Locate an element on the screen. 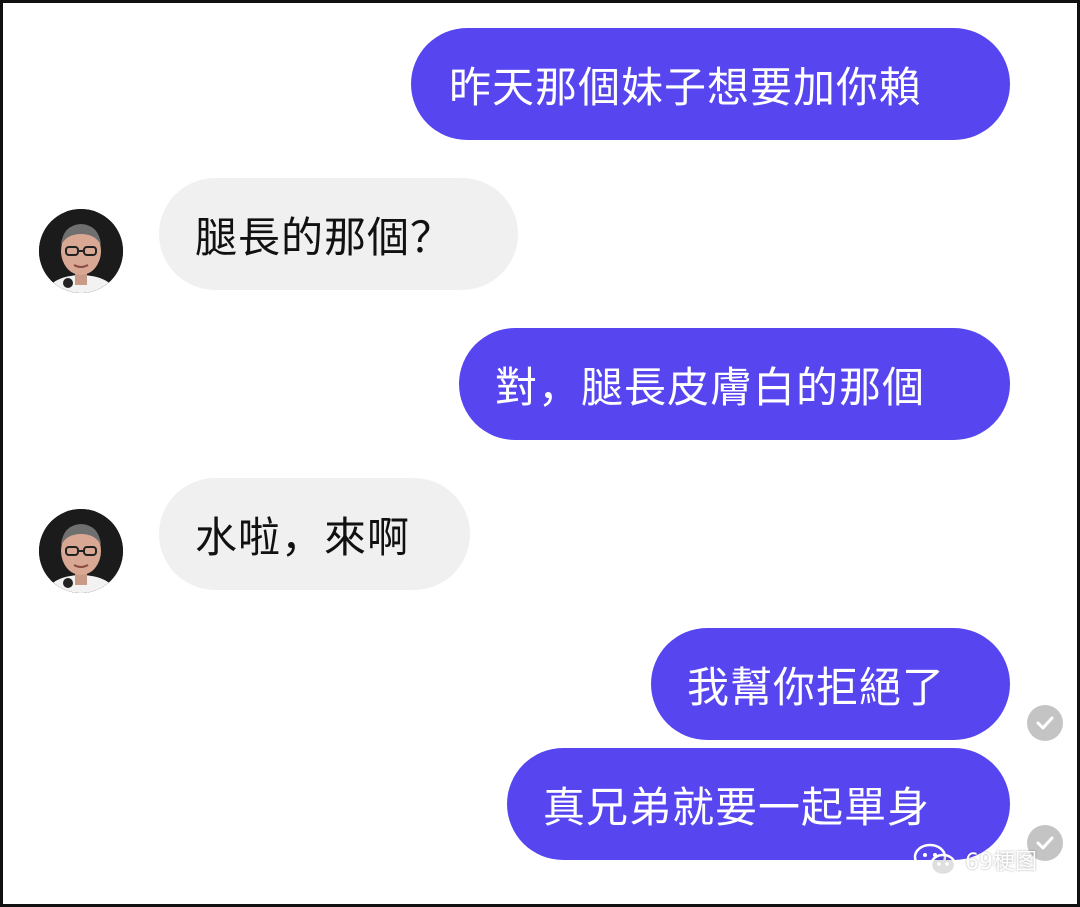 This screenshot has height=907, width=1080. sent-message-bubble: 對，腿長皮膚白的那個 is located at coordinates (734, 384).